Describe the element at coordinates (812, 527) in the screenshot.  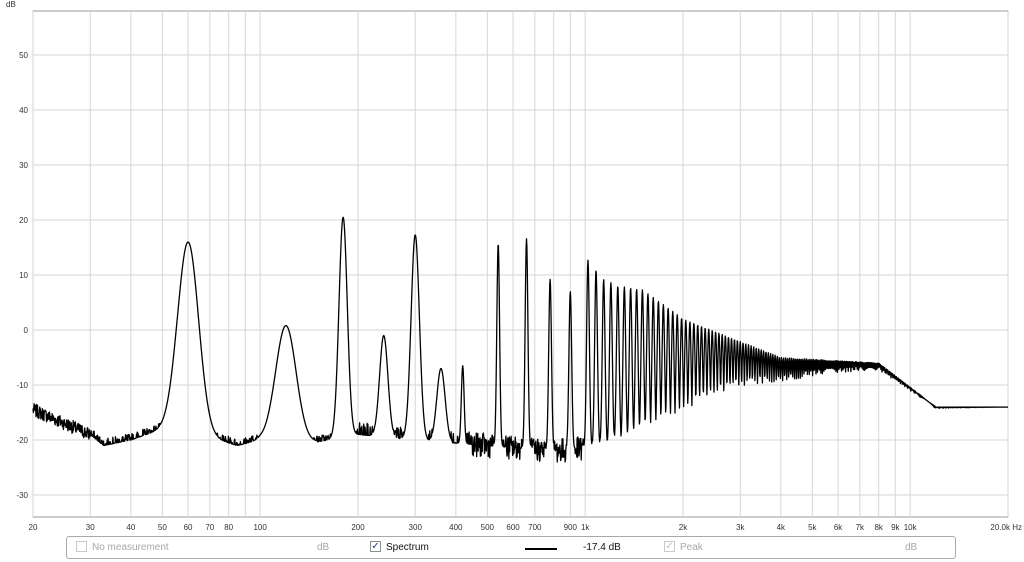
I see `x-tick-label: 5k` at that location.